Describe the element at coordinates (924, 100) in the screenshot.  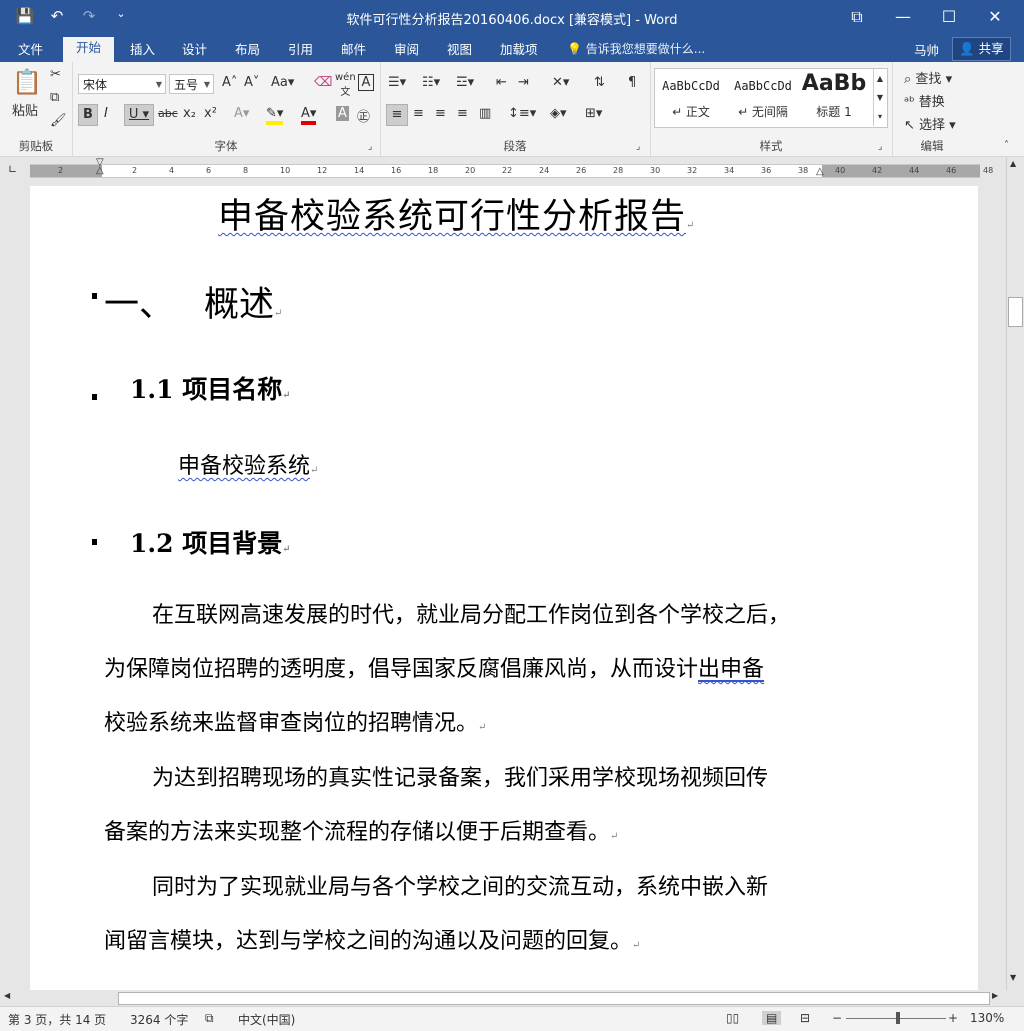
I see `replace-button: ᵃᵇ 替换` at that location.